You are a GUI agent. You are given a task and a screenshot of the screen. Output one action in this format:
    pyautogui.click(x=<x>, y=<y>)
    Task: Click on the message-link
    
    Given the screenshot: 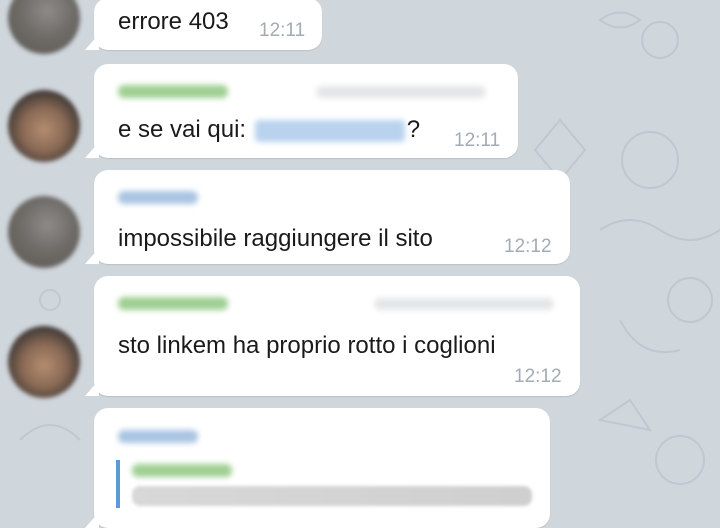 What is the action you would take?
    pyautogui.click(x=329, y=130)
    